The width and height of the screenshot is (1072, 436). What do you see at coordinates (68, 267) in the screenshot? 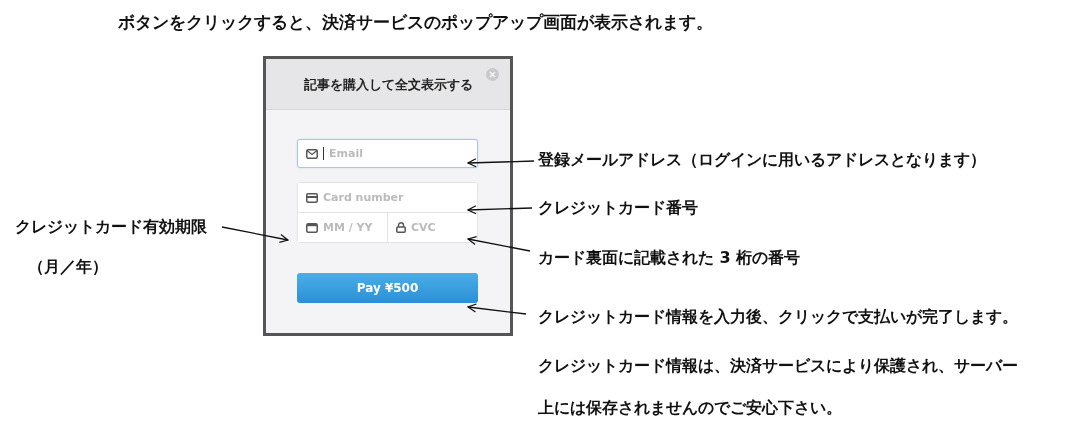
I see `annotation-text: （月／年）` at bounding box center [68, 267].